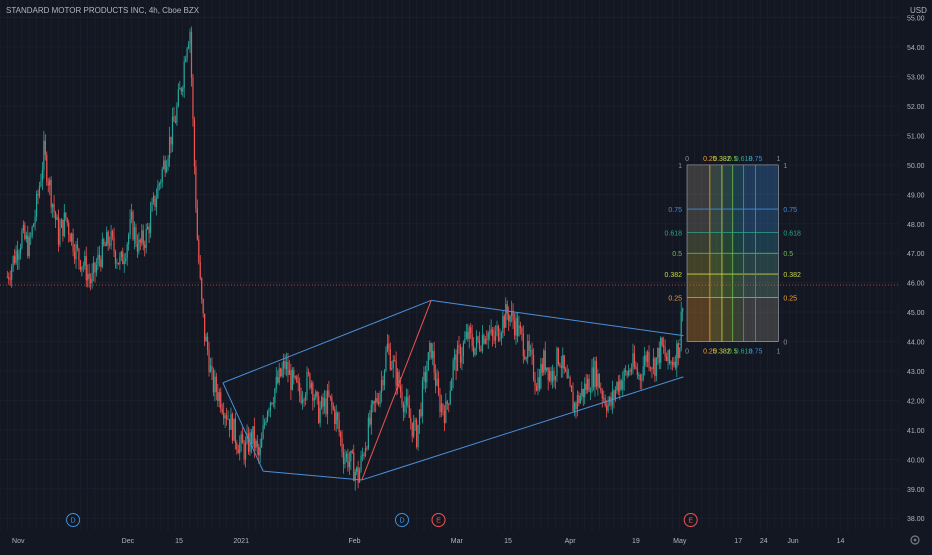 This screenshot has height=555, width=932. Describe the element at coordinates (792, 541) in the screenshot. I see `time-tick-label: Jun` at that location.